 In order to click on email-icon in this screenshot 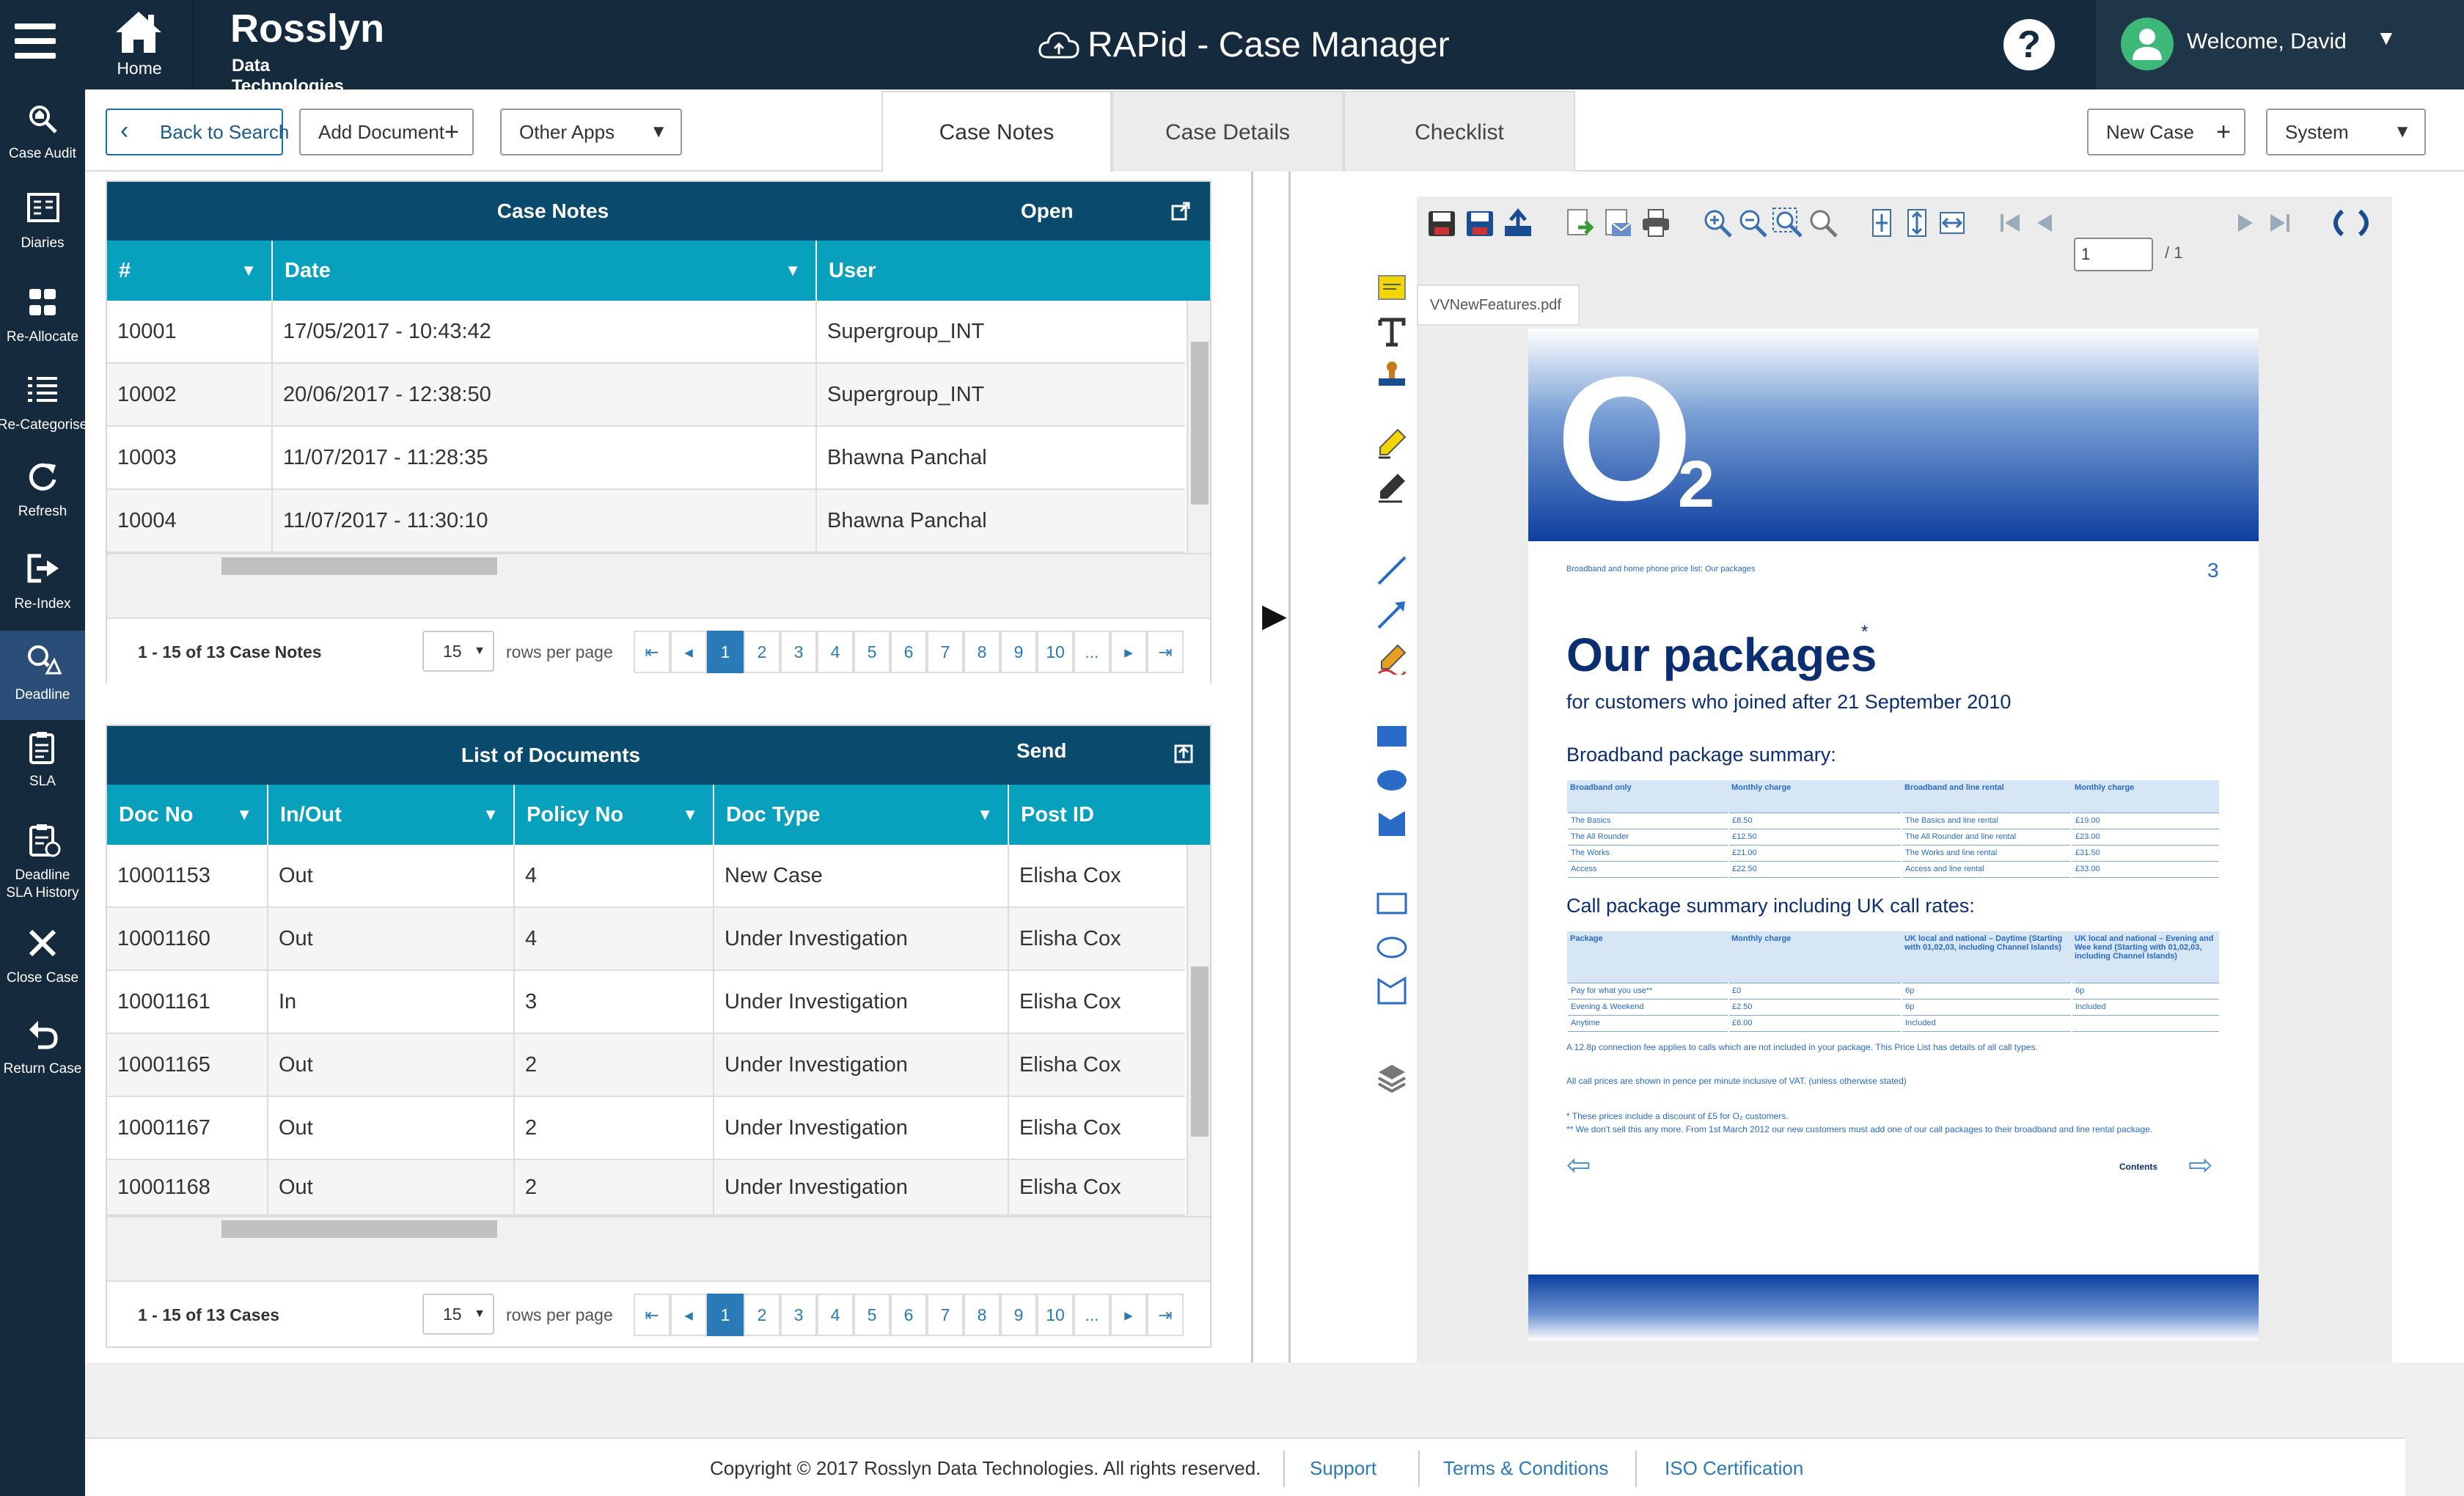, I will do `click(1618, 223)`.